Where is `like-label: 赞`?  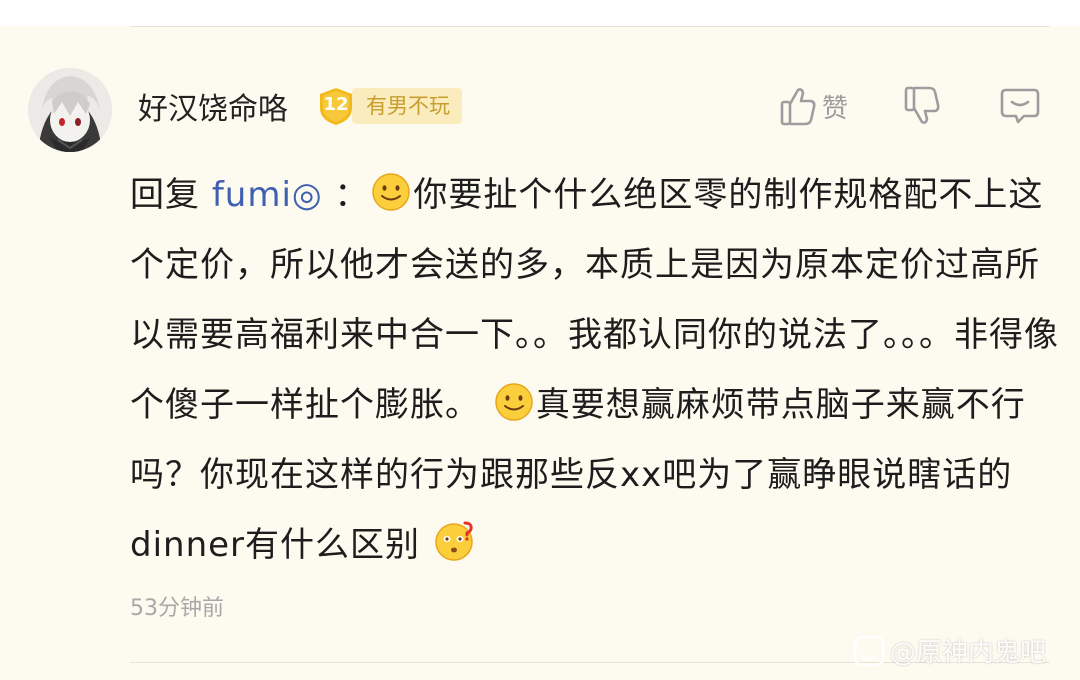
like-label: 赞 is located at coordinates (835, 108).